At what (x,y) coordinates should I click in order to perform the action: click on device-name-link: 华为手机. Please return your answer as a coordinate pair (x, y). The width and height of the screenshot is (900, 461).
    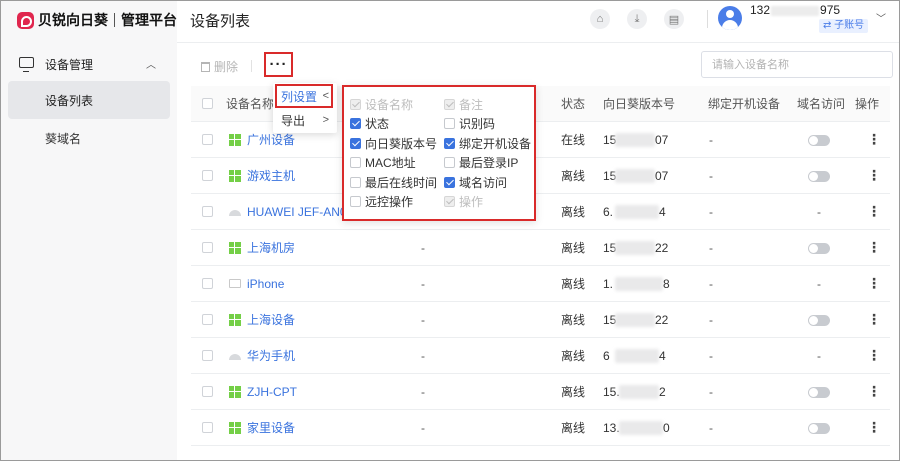
    Looking at the image, I should click on (271, 356).